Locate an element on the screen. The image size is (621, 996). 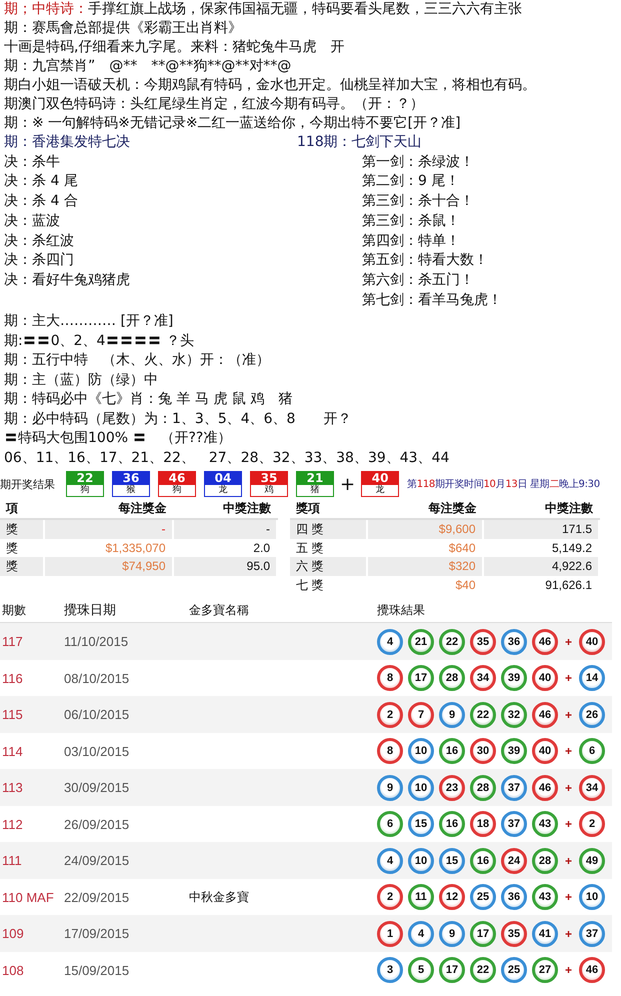
tip-item: 第一剑：杀绿波！ is located at coordinates (418, 162).